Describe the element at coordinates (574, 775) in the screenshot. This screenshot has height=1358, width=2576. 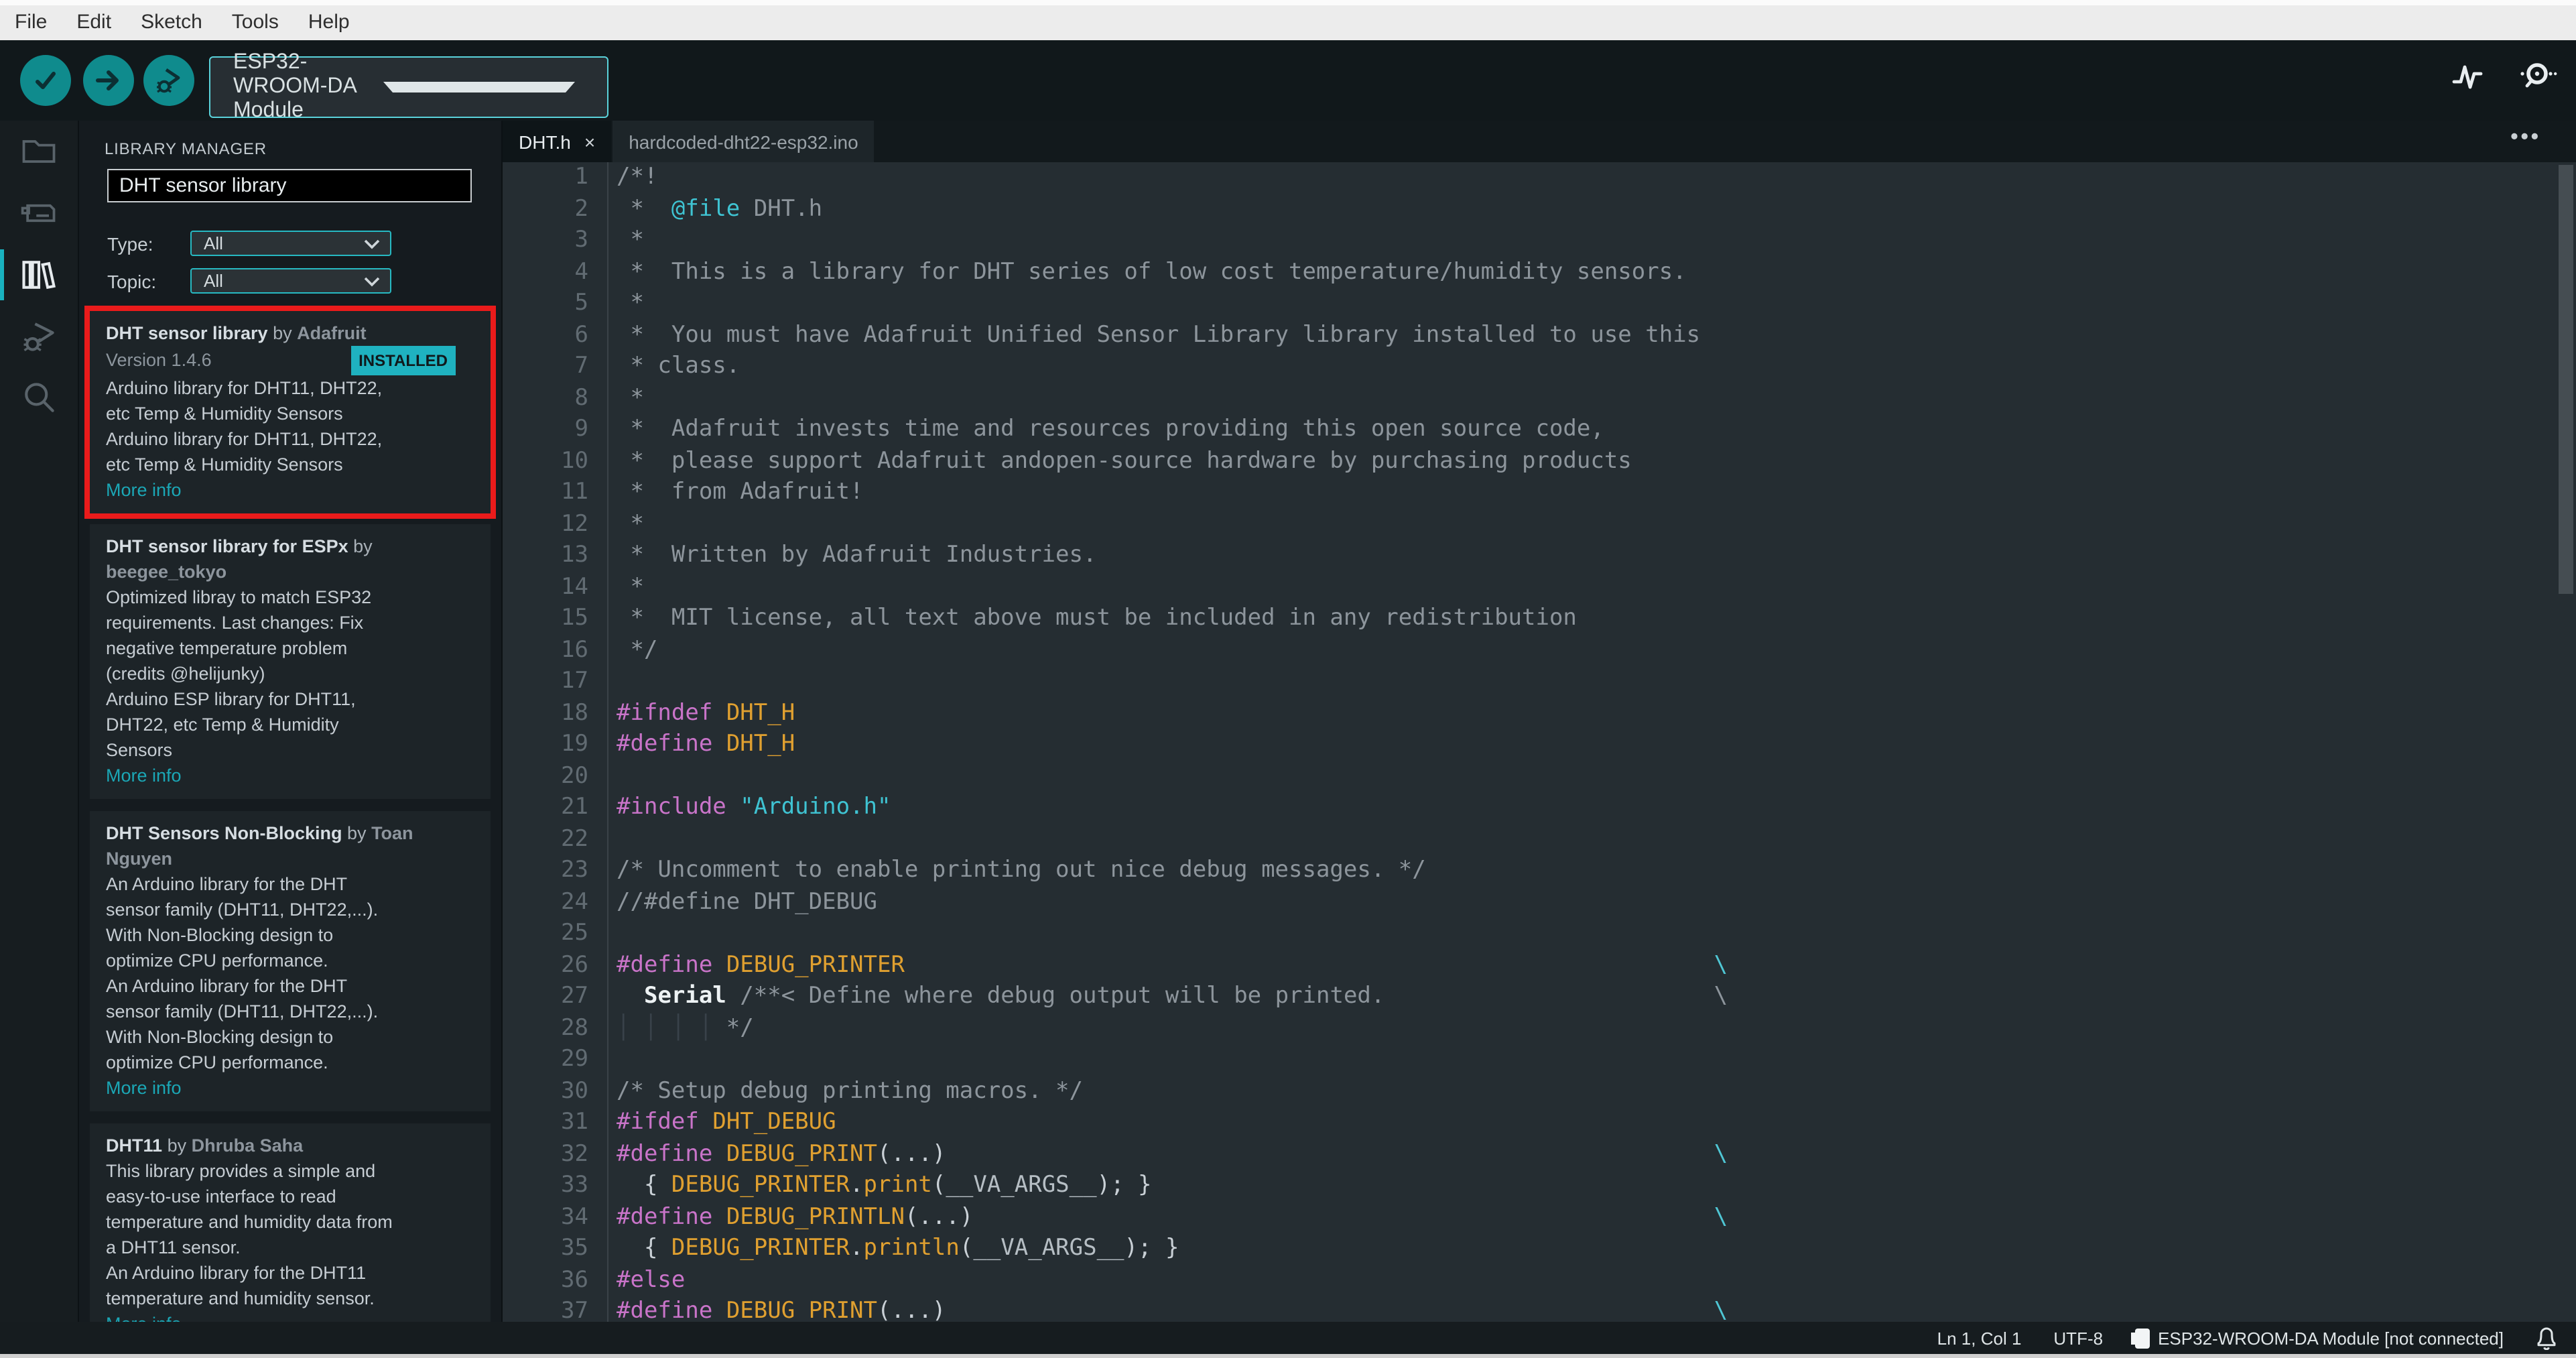
I see `line-number: 20` at that location.